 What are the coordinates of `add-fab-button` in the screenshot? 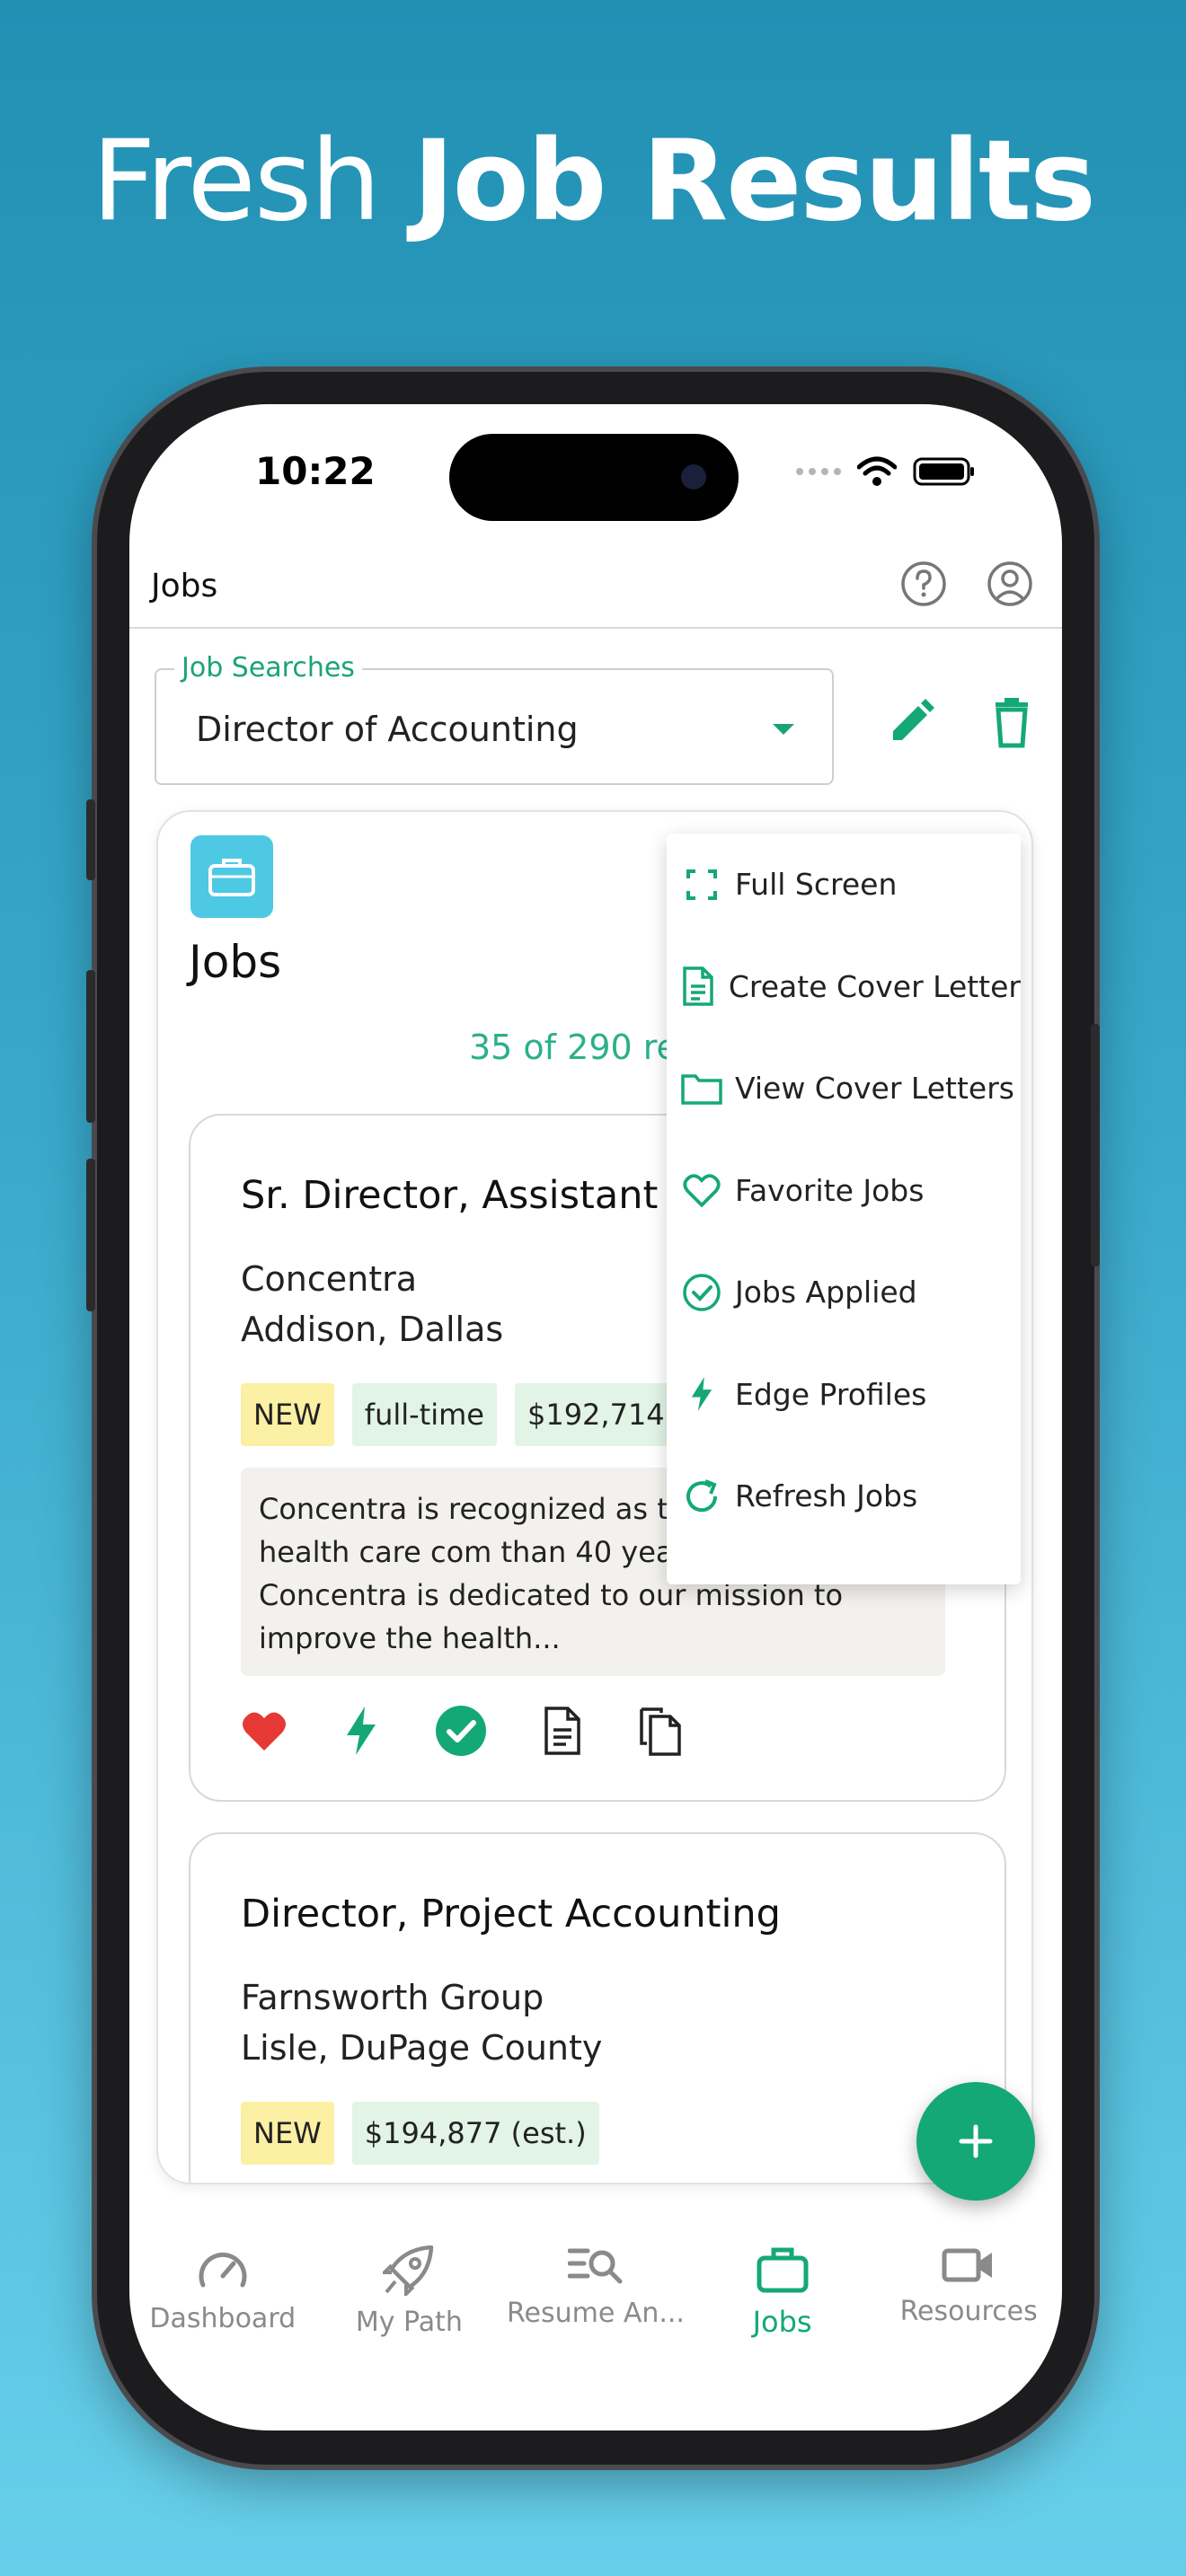 It's located at (975, 2141).